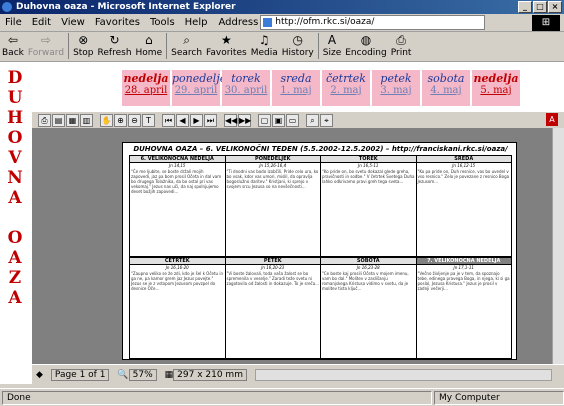 This screenshot has width=564, height=406. I want to click on title-letter: D, so click(15, 78).